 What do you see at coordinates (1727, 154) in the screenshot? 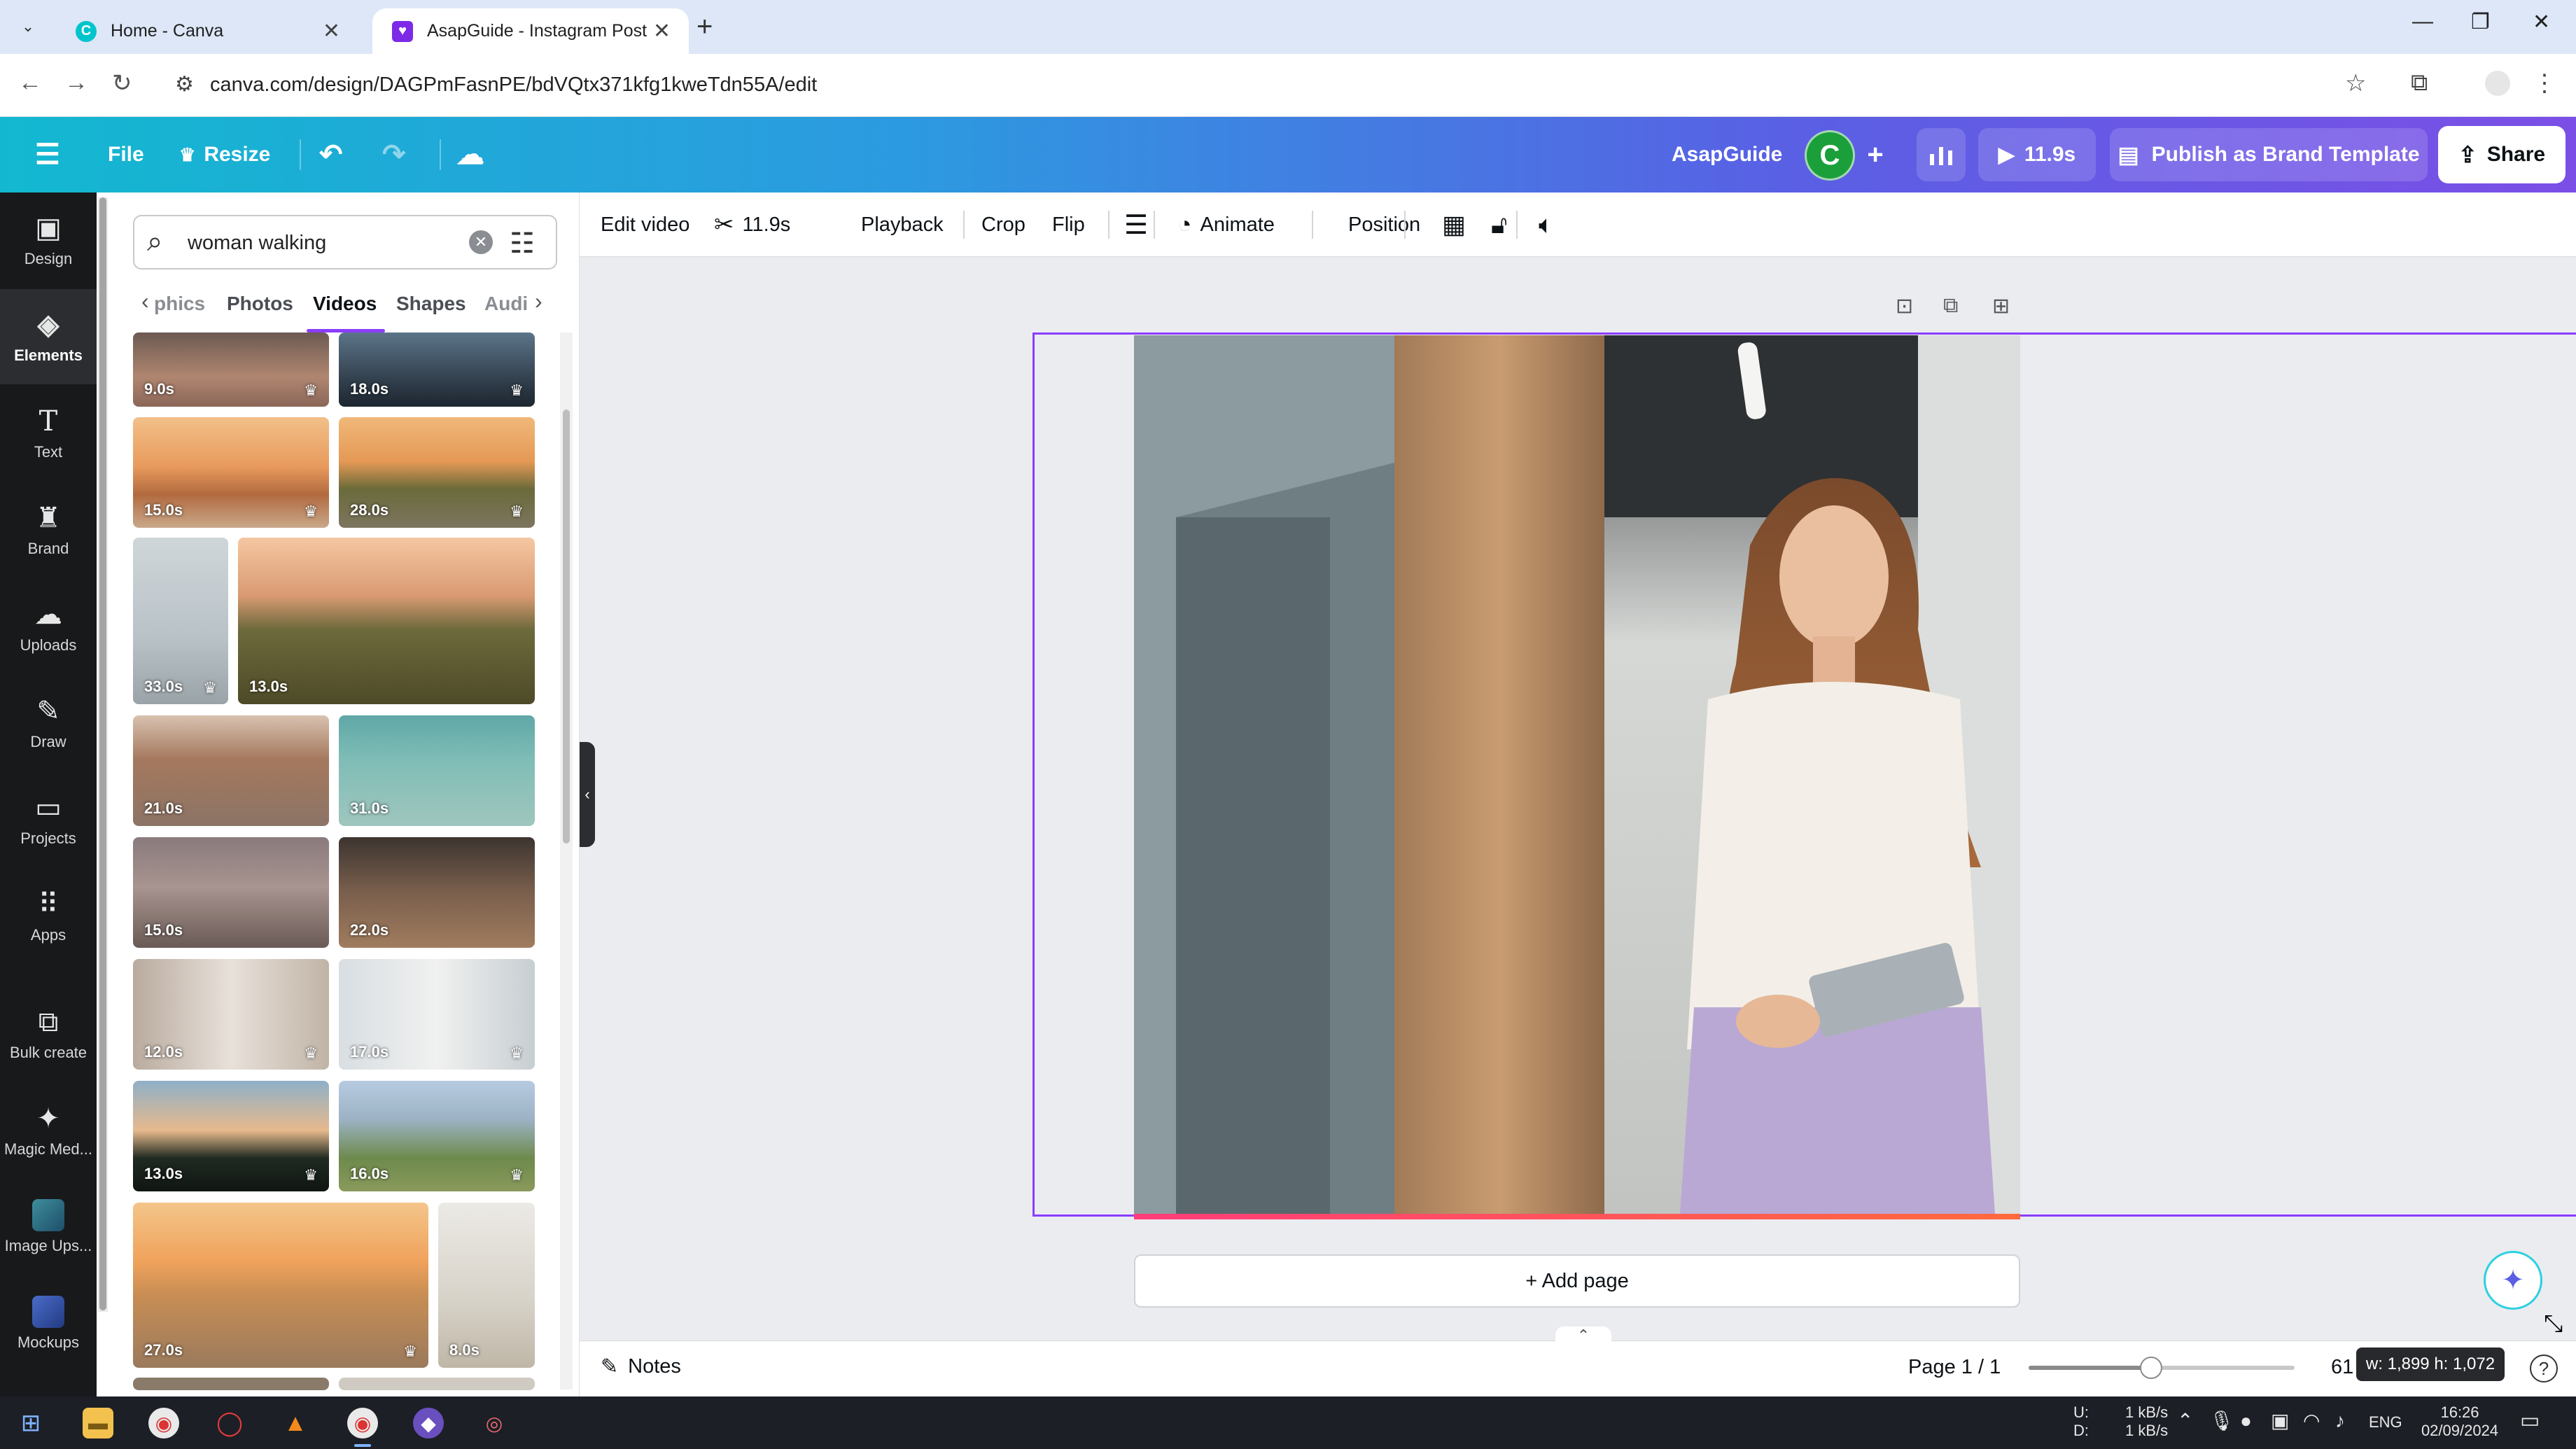
I see `team-name: AsapGuide` at bounding box center [1727, 154].